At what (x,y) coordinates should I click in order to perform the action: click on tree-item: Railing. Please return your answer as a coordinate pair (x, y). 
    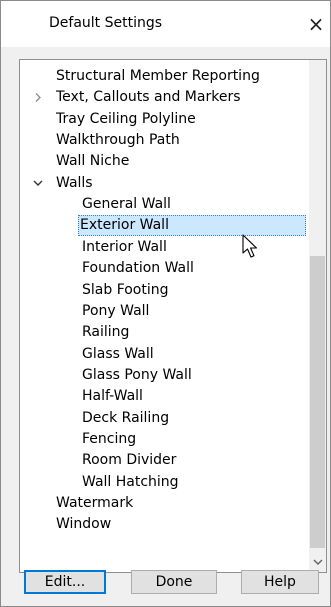
    Looking at the image, I should click on (105, 332).